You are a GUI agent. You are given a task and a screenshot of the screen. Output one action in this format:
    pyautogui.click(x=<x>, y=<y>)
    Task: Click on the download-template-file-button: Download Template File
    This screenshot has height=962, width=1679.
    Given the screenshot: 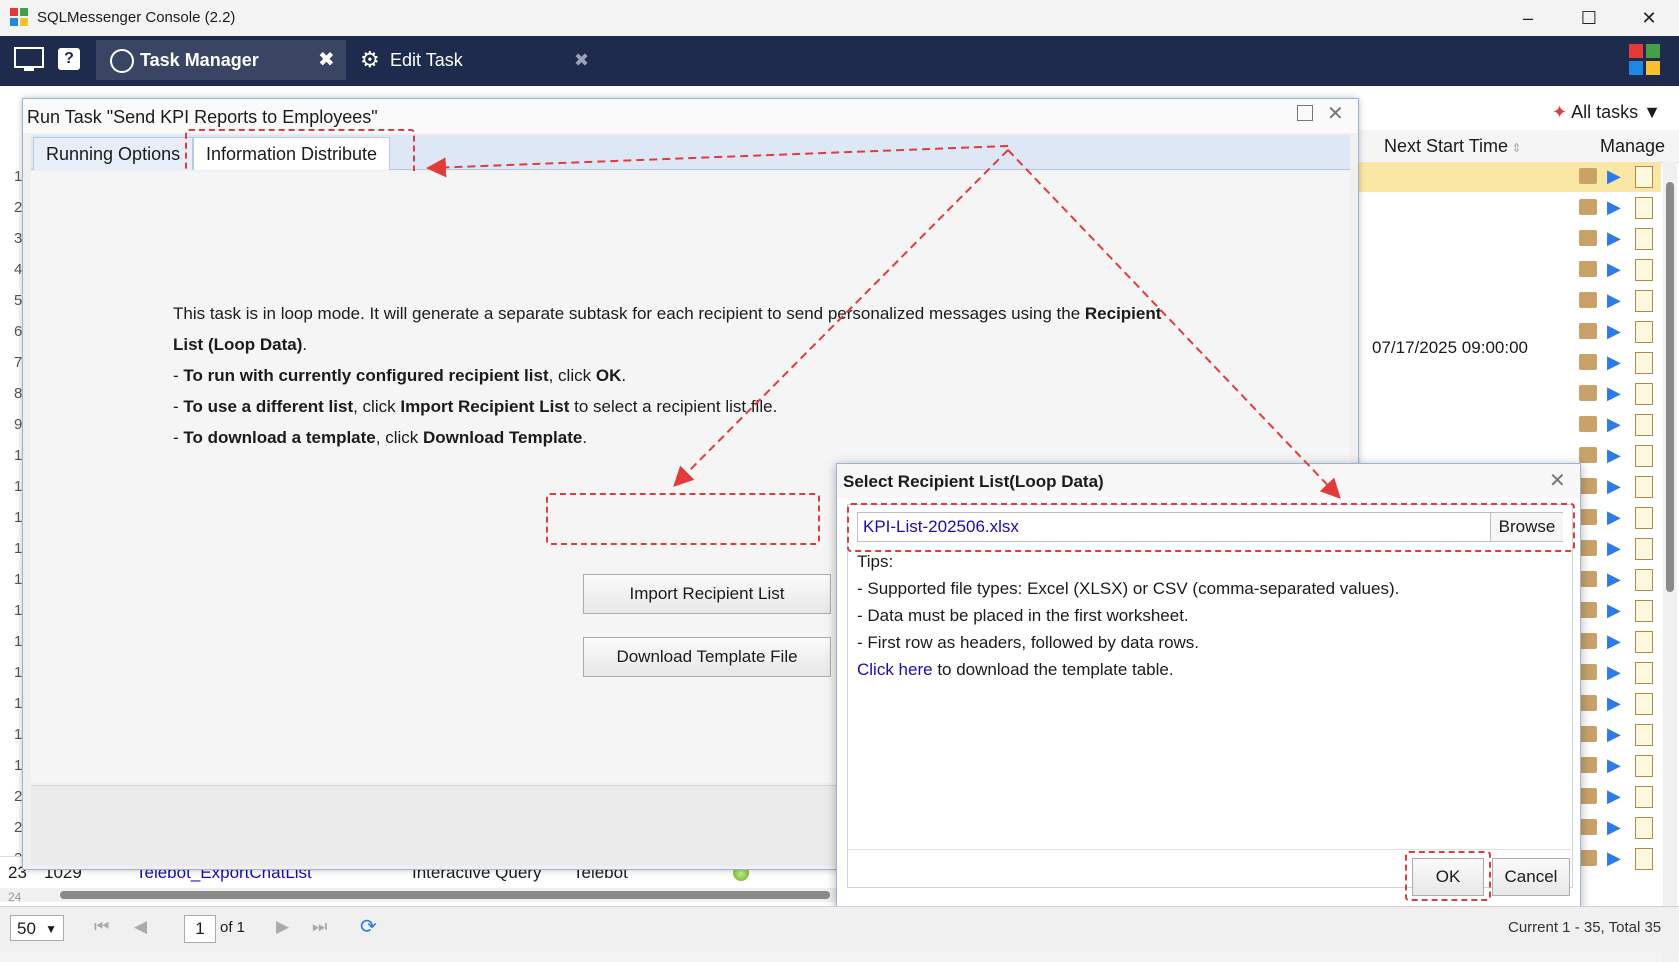 What is the action you would take?
    pyautogui.click(x=707, y=657)
    